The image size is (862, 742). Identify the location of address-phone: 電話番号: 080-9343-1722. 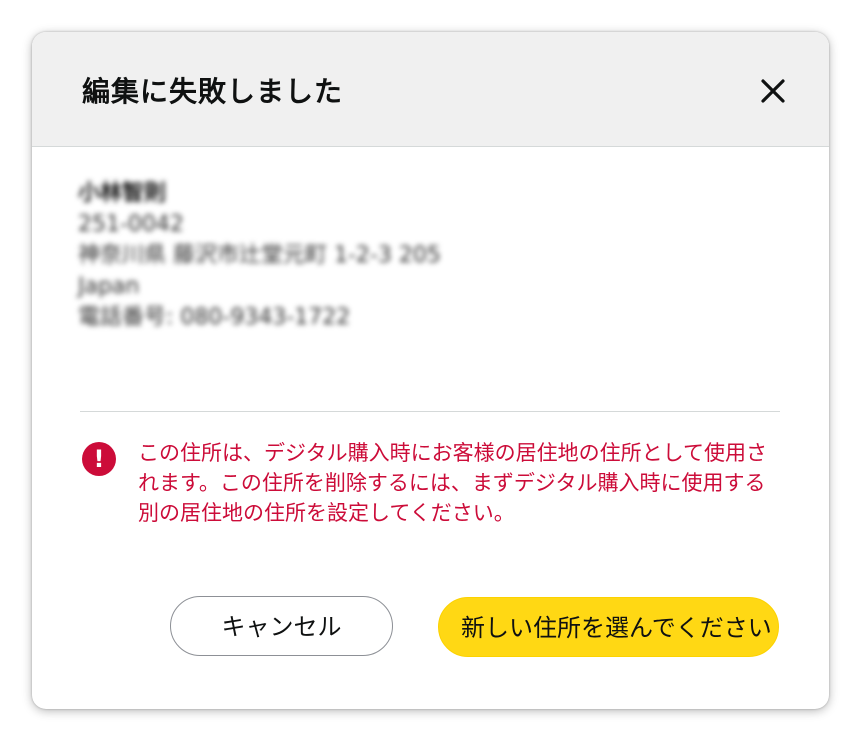
(214, 317).